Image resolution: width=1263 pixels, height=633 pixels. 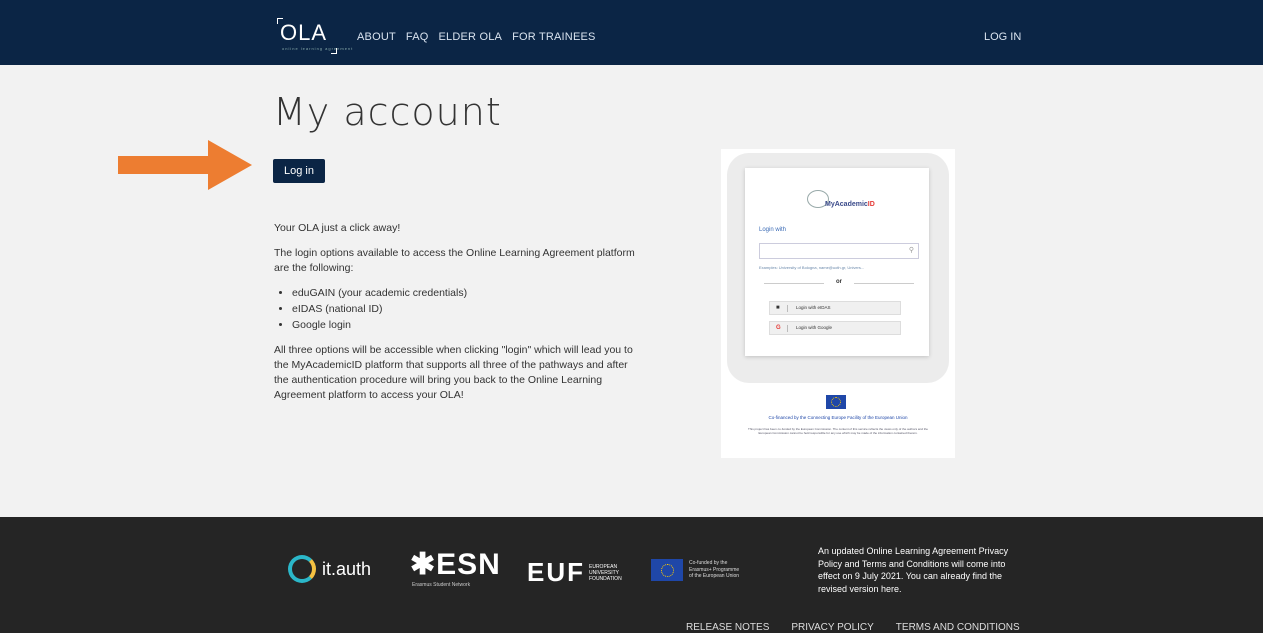 What do you see at coordinates (1002, 37) in the screenshot?
I see `nav-login-link: LOG IN` at bounding box center [1002, 37].